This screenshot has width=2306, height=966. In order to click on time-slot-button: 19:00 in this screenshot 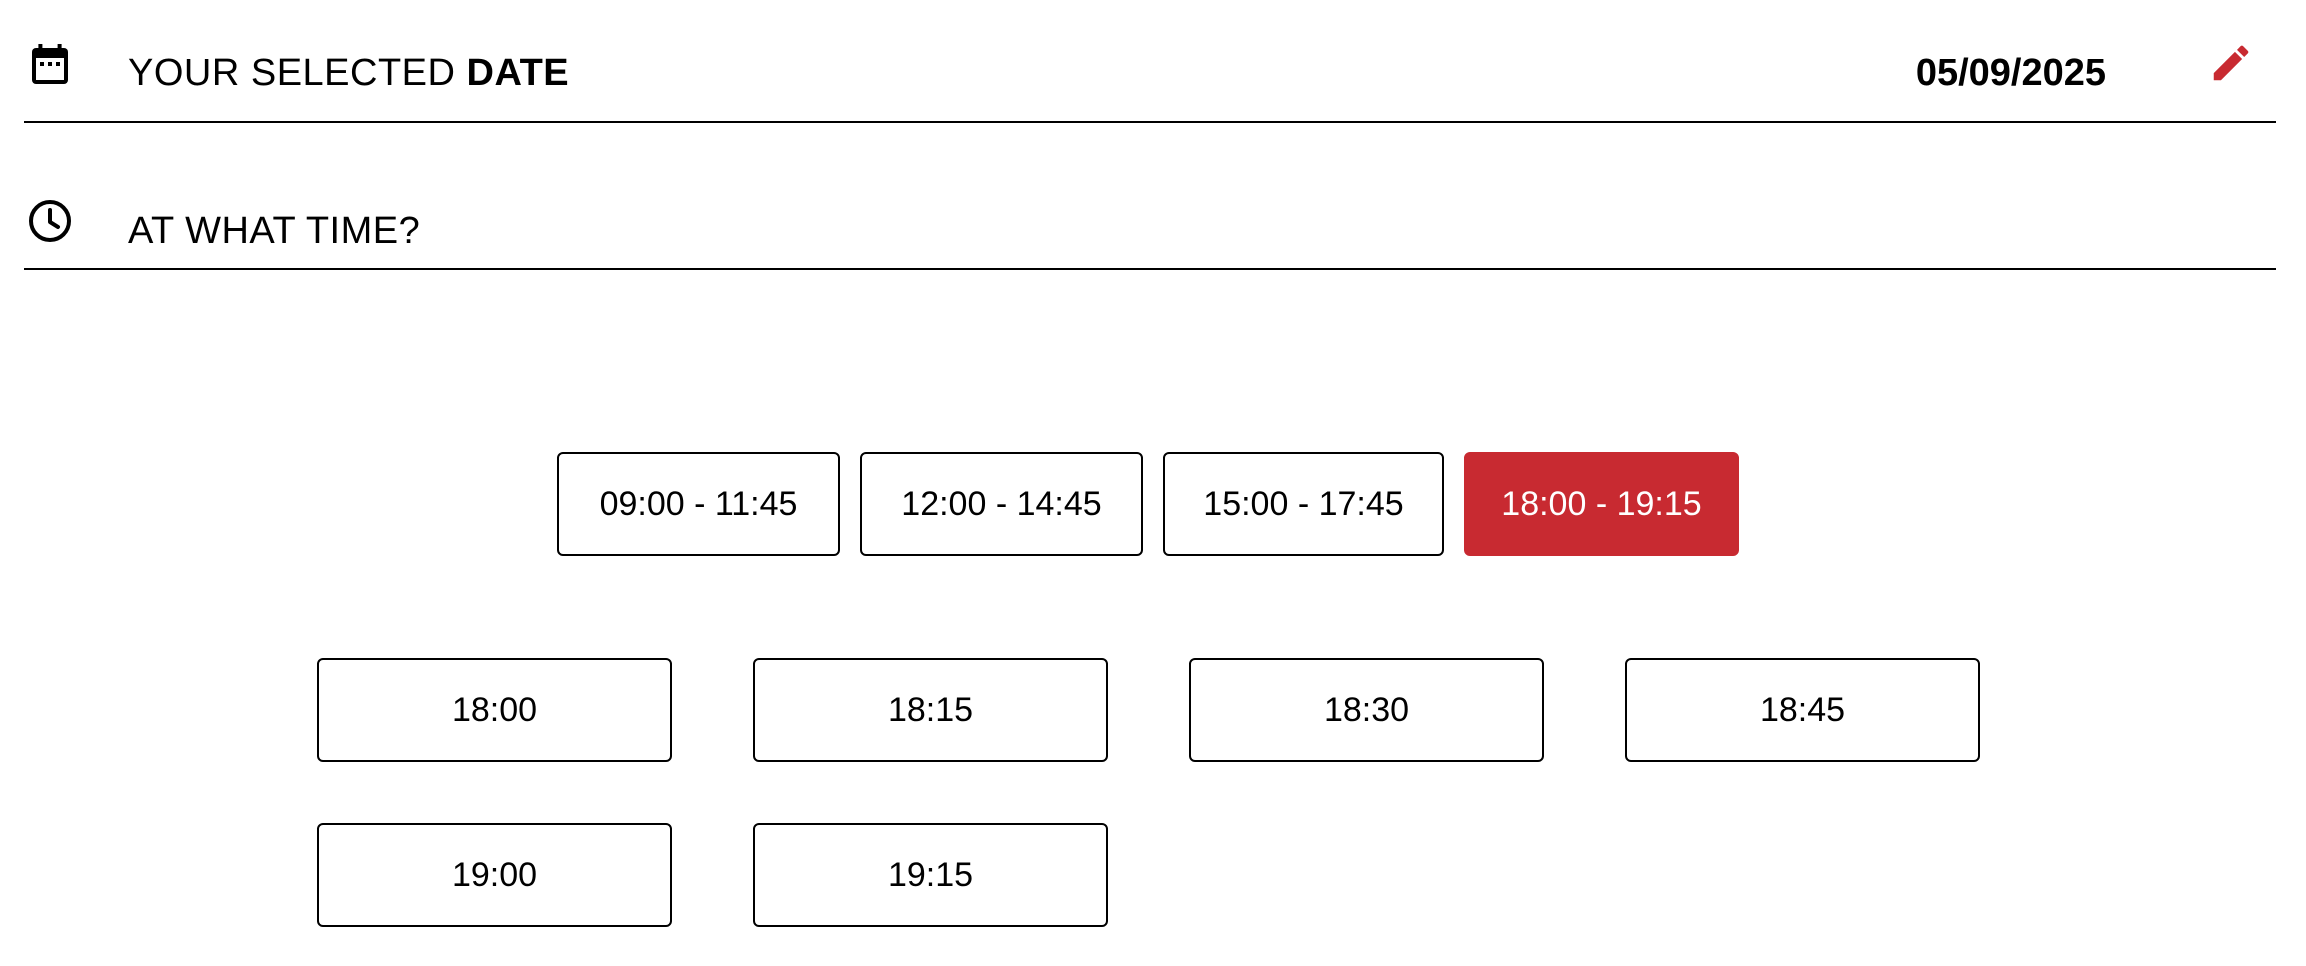, I will do `click(494, 875)`.